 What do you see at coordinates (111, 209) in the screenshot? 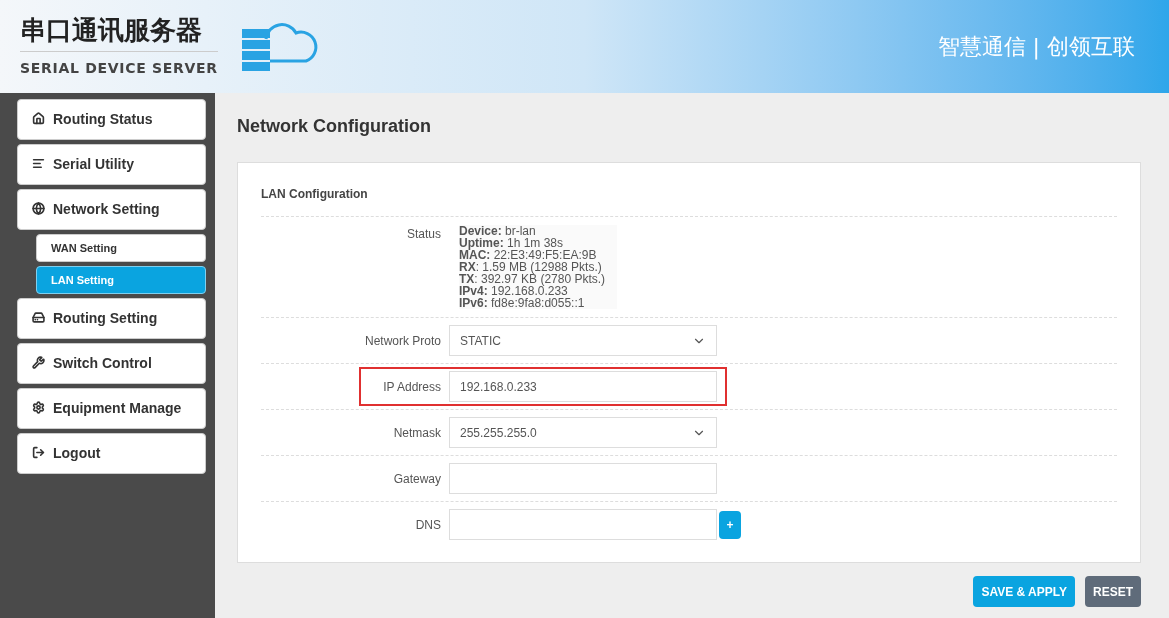
I see `nav-item: Network Setting` at bounding box center [111, 209].